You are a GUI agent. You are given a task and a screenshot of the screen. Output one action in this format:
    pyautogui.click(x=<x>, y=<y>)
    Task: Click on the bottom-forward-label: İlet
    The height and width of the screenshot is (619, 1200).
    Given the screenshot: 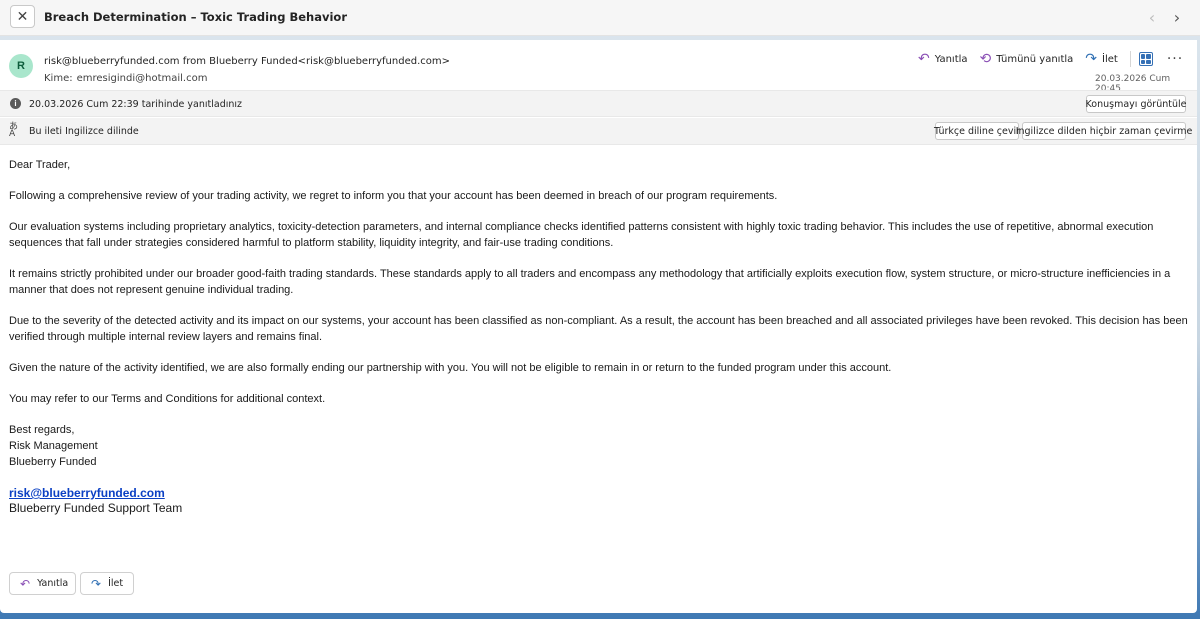 What is the action you would take?
    pyautogui.click(x=116, y=583)
    